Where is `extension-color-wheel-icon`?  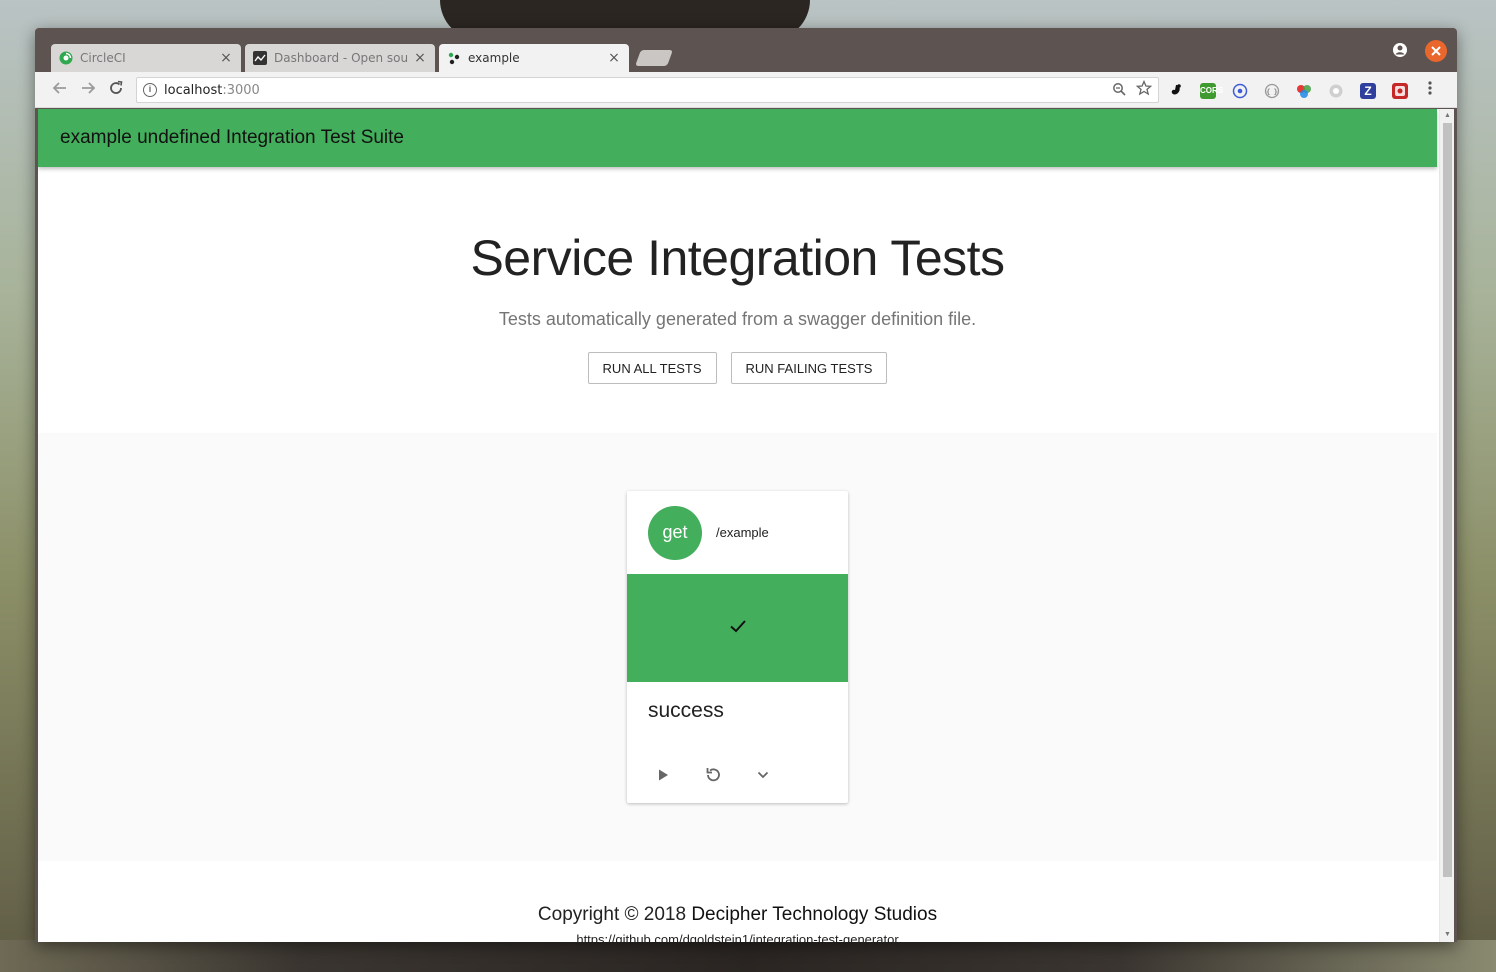
extension-color-wheel-icon is located at coordinates (1304, 91).